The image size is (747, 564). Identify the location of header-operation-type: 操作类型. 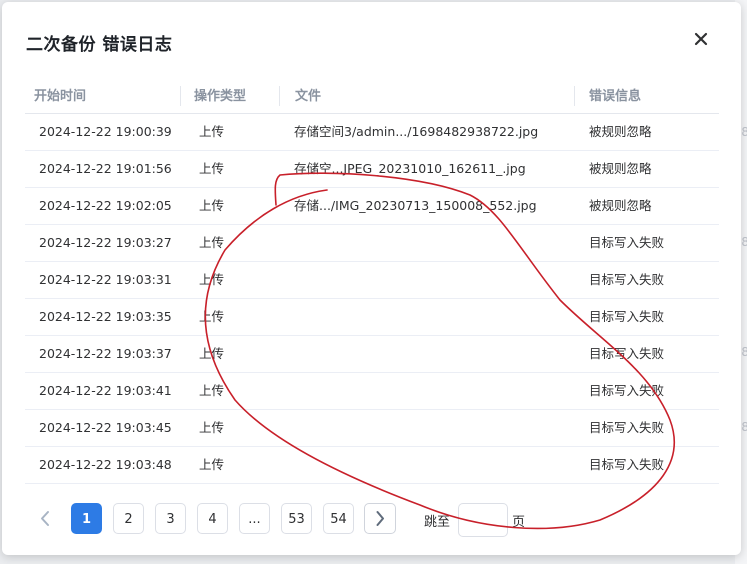
(220, 97).